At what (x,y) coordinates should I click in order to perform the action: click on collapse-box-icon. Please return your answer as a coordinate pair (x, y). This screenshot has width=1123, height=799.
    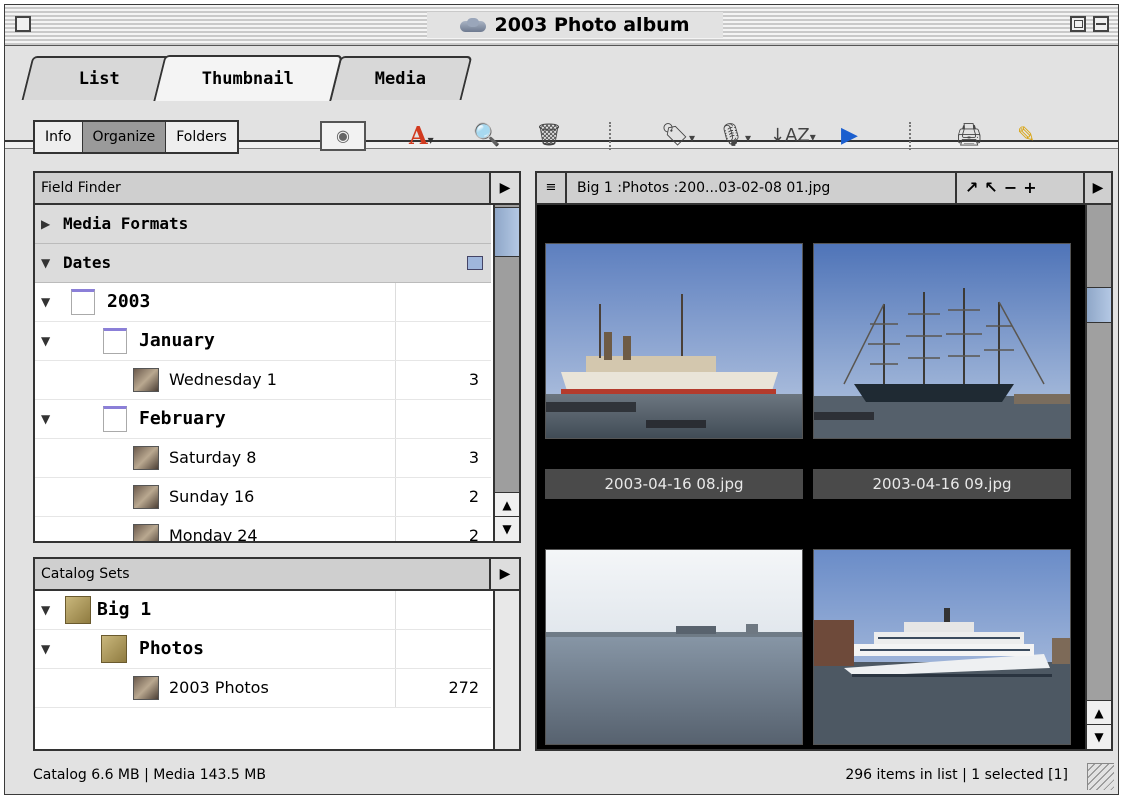
    Looking at the image, I should click on (1101, 24).